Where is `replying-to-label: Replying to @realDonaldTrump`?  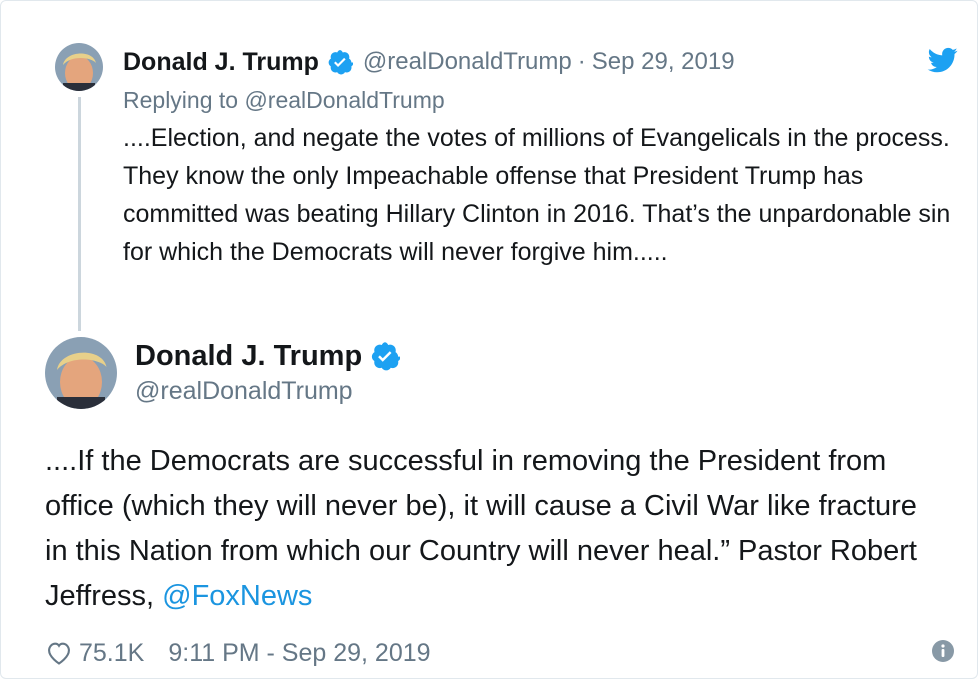 replying-to-label: Replying to @realDonaldTrump is located at coordinates (284, 100).